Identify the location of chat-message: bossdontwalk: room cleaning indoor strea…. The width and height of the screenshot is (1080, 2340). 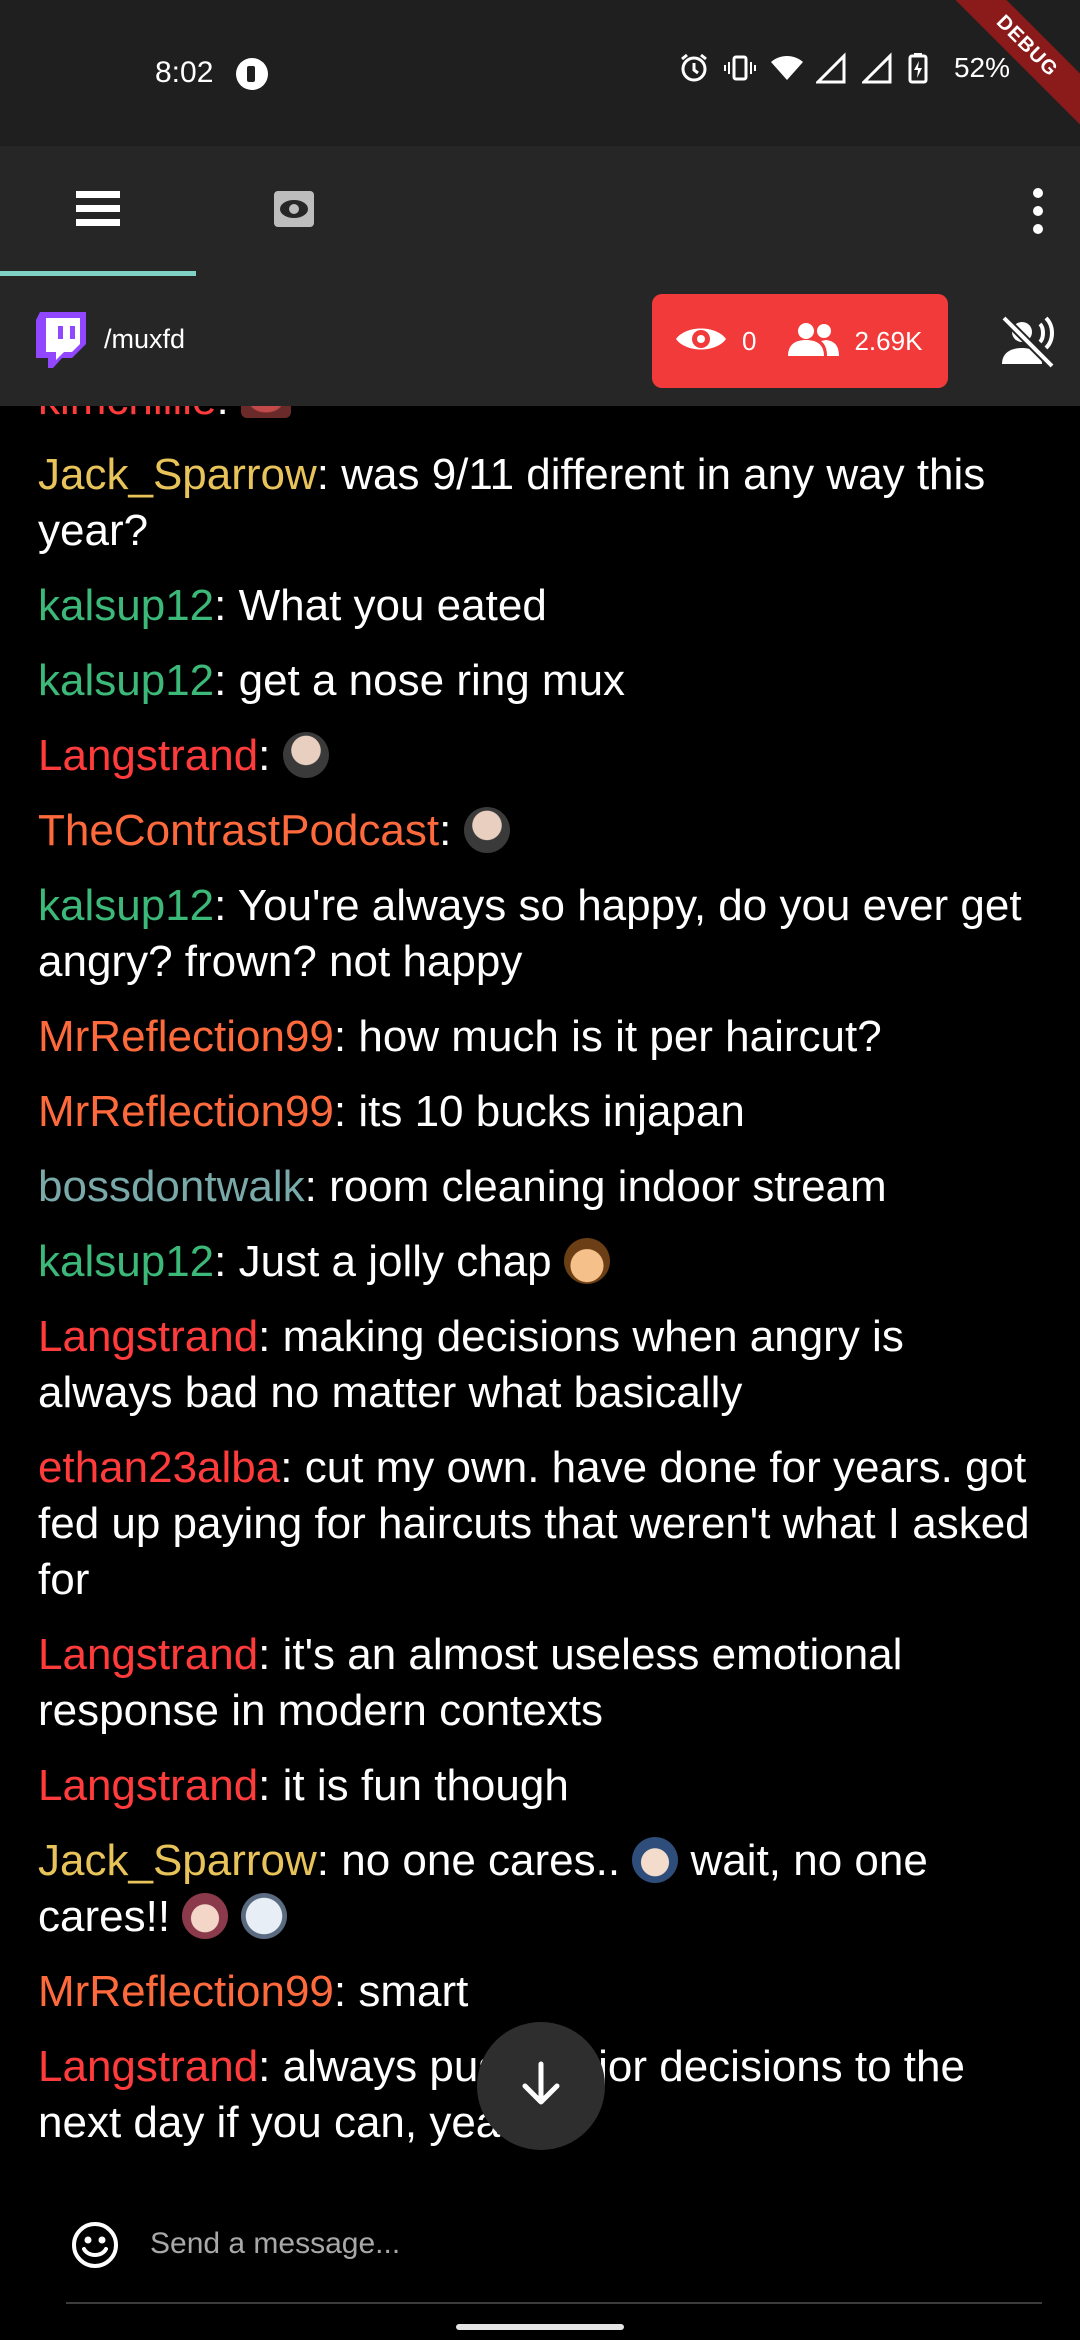
(543, 1187).